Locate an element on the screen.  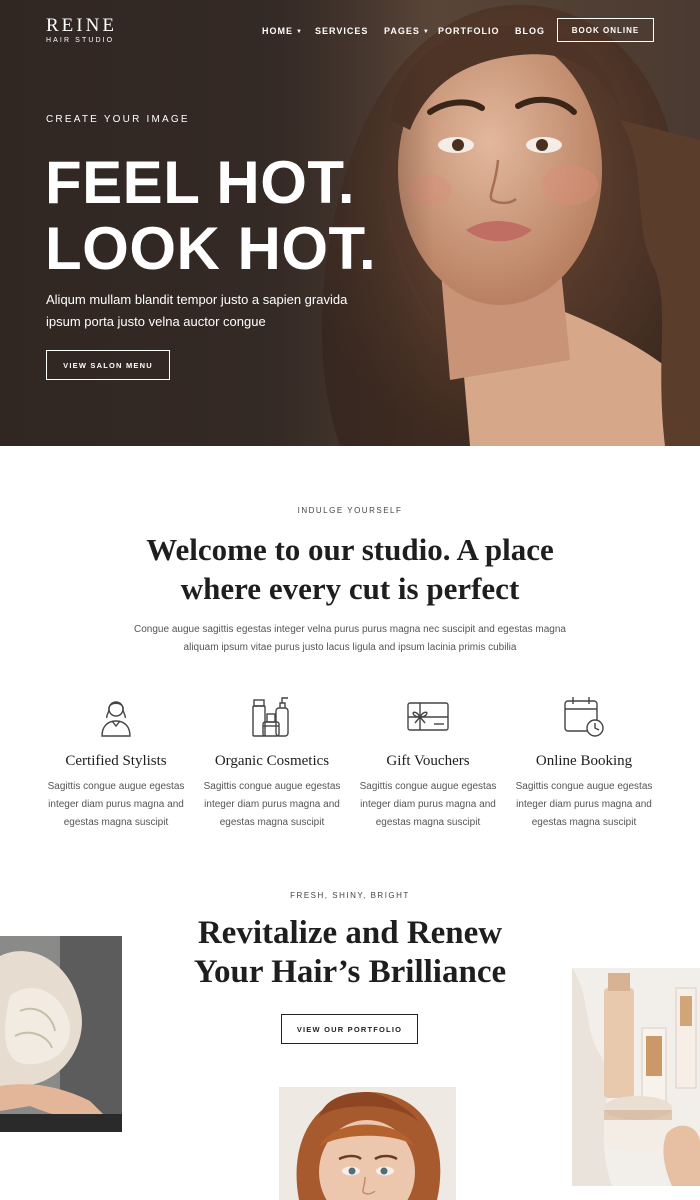
hero-title: FEEL HOT. LOOK HOT. is located at coordinates (210, 216).